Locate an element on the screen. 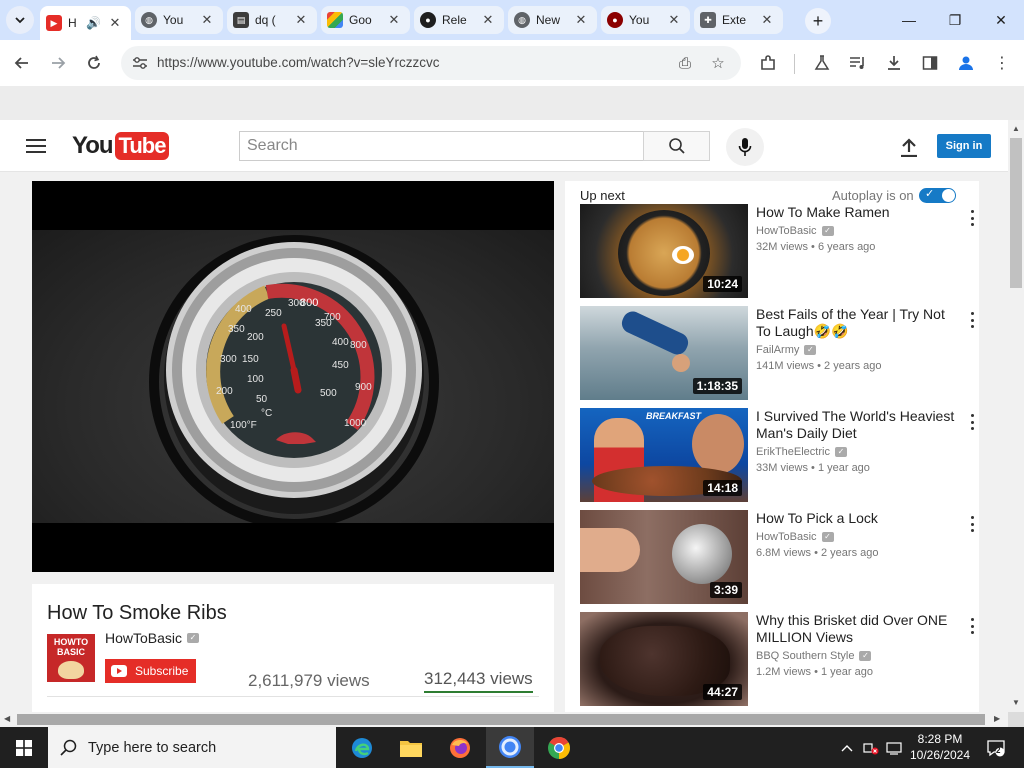 The image size is (1024, 768). channel-name: FailArmy ✓ is located at coordinates (786, 350).